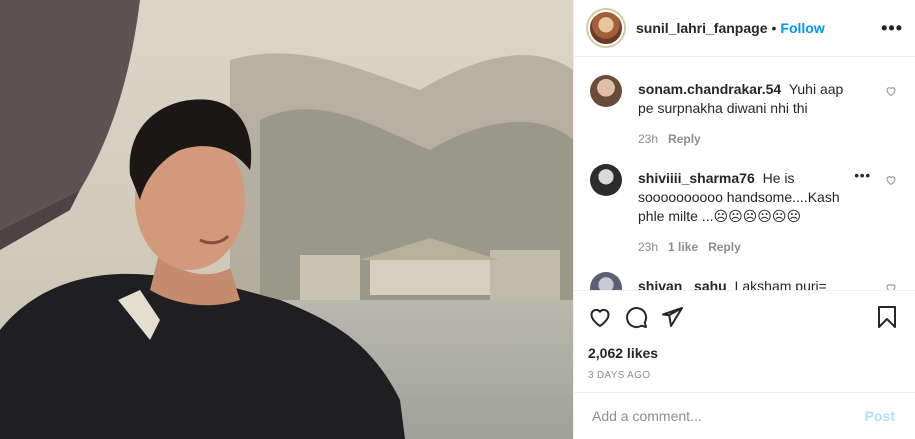  What do you see at coordinates (709, 89) in the screenshot?
I see `comment-username: sonam.chandrakar.54` at bounding box center [709, 89].